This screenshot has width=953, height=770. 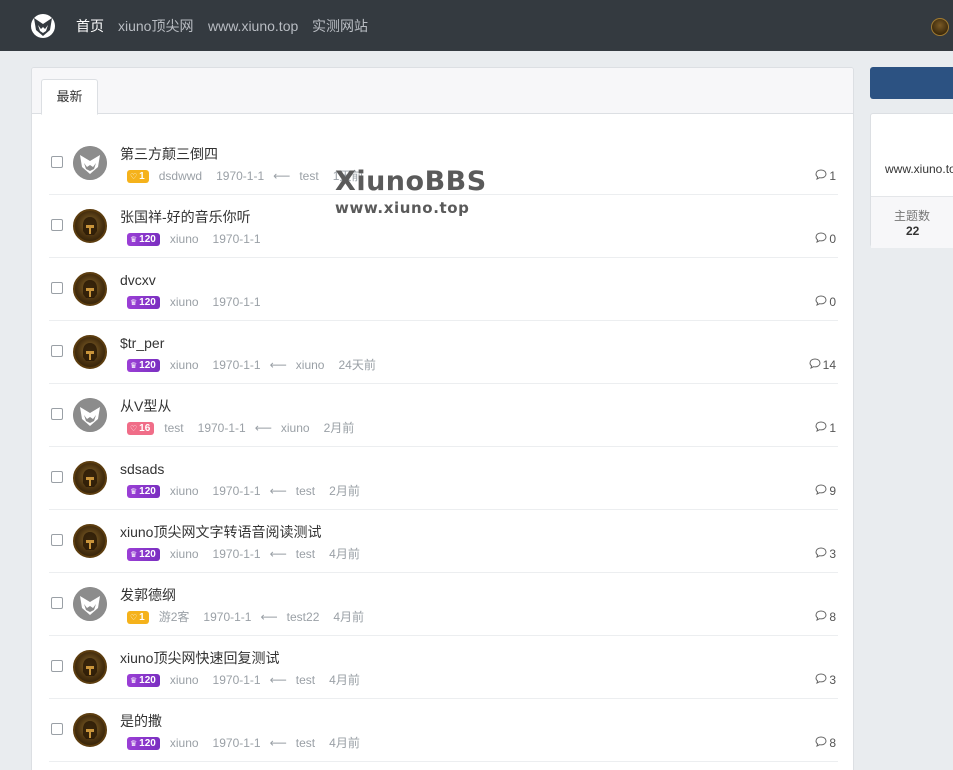 I want to click on thread-row: $tr_per ♛ 120 xiuno 1970-1-1 ⟵ xiuno 24天前 14, so click(x=443, y=352).